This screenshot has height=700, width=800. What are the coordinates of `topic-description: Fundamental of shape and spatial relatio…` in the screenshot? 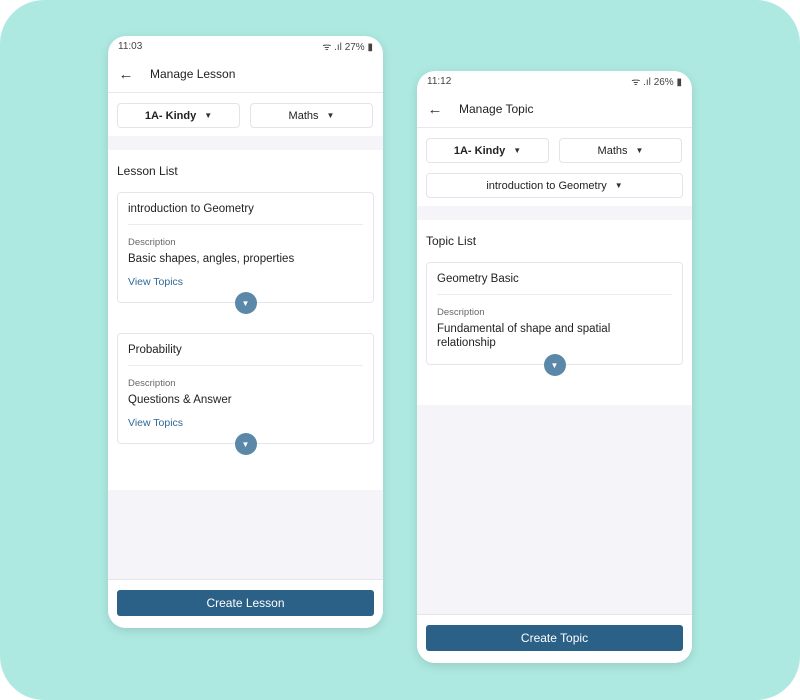 It's located at (524, 336).